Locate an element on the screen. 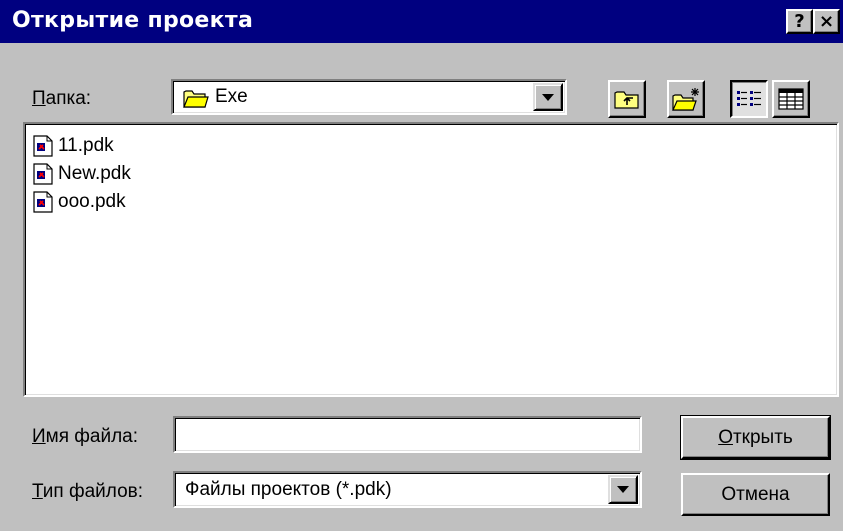 This screenshot has width=843, height=531. window-title: Открытие проекта is located at coordinates (133, 20).